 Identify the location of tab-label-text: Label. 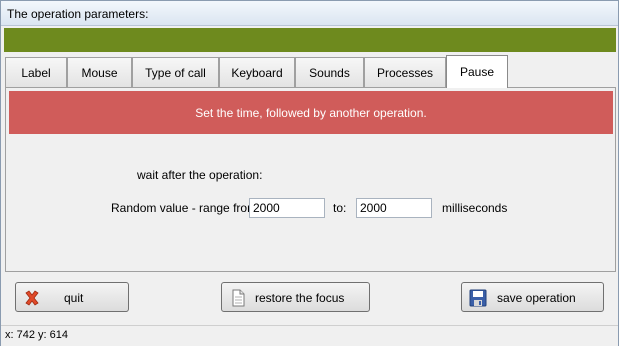
(36, 72).